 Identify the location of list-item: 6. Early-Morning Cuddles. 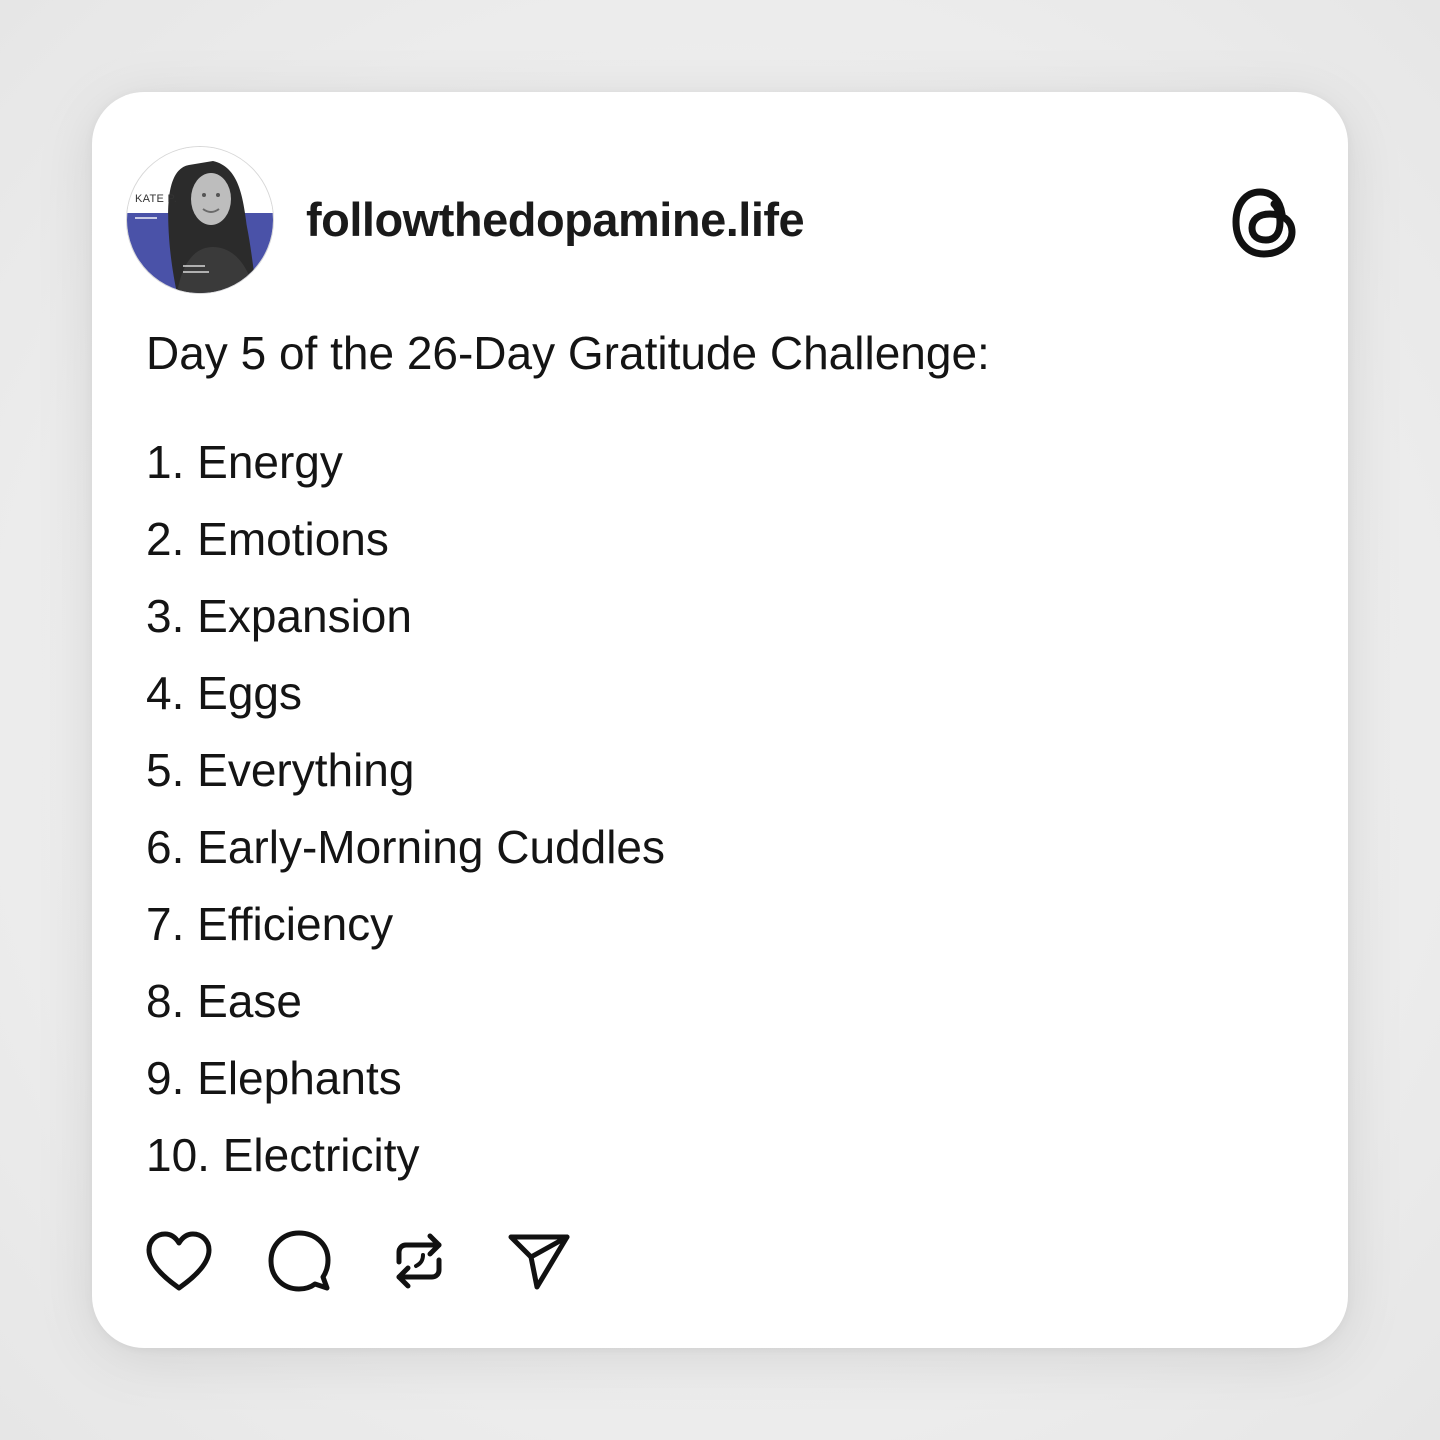
(406, 847).